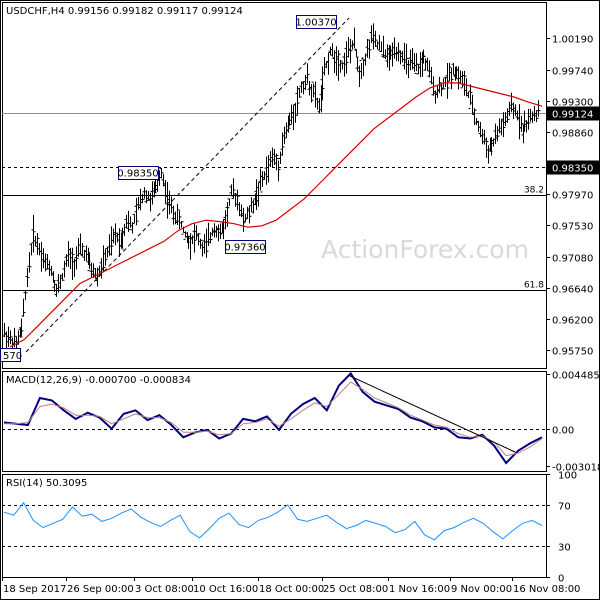 This screenshot has height=604, width=600. What do you see at coordinates (572, 290) in the screenshot?
I see `y-tick-label: 0.96640` at bounding box center [572, 290].